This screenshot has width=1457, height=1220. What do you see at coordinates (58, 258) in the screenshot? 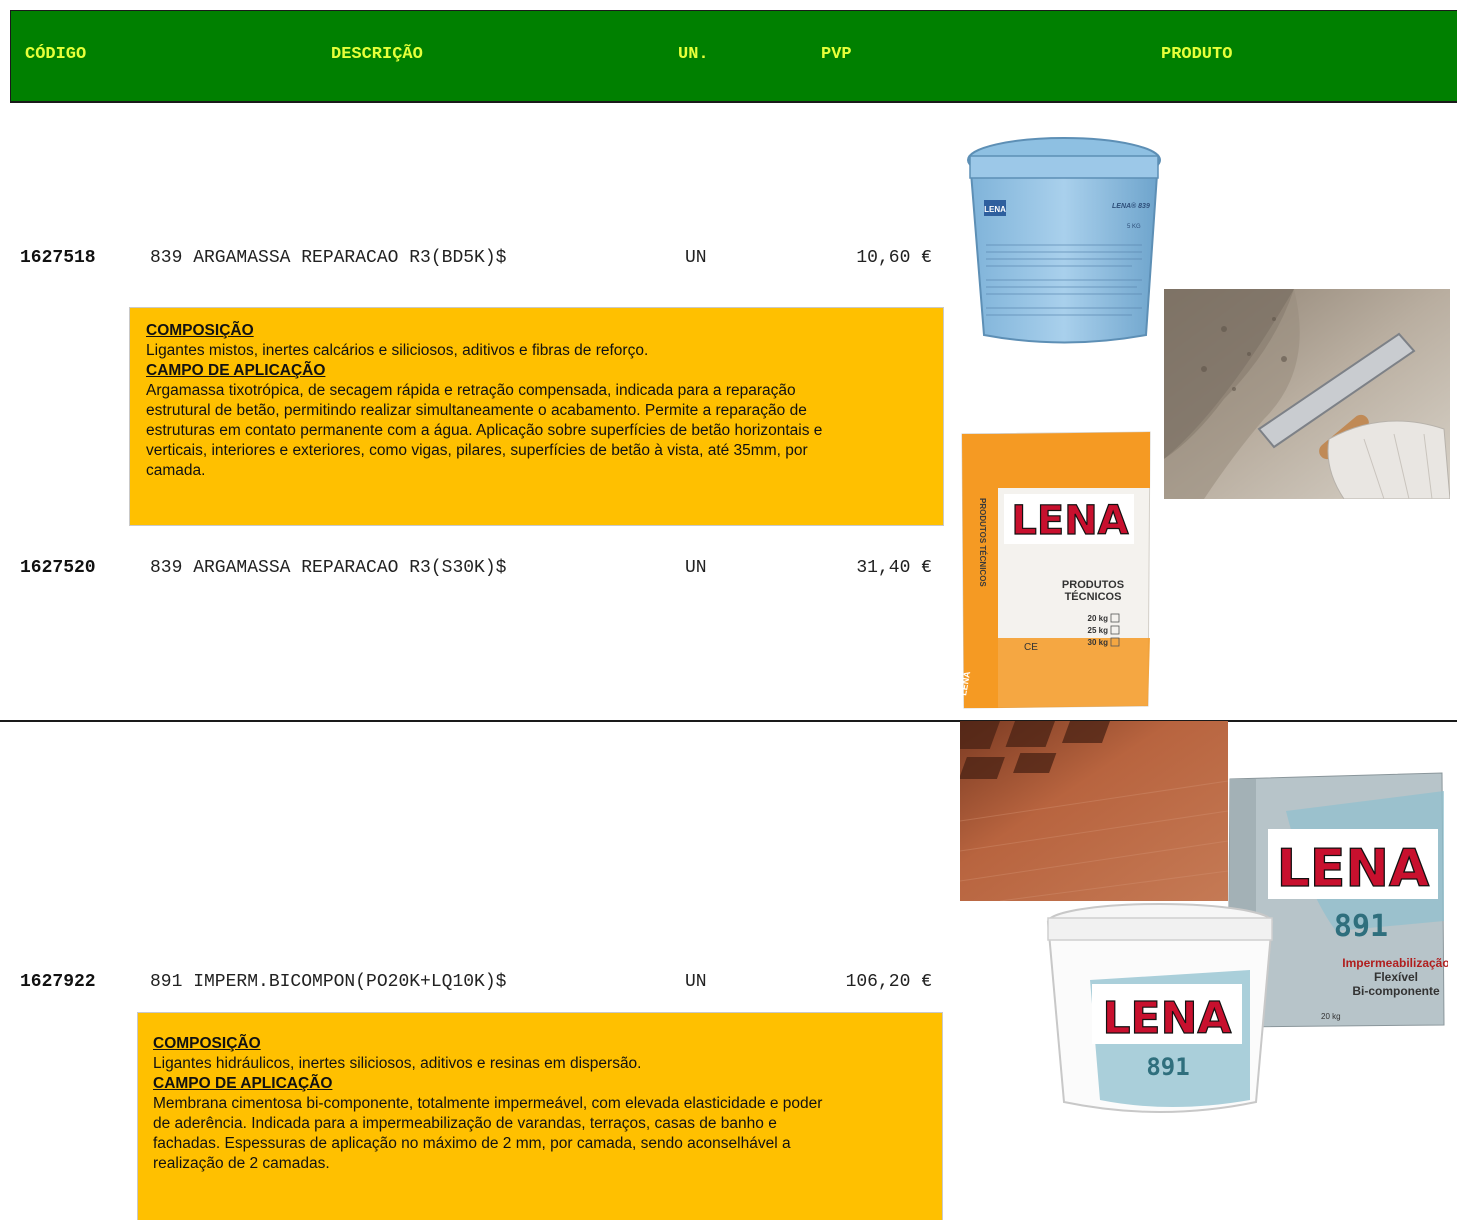
I see `product-code: 1627518` at bounding box center [58, 258].